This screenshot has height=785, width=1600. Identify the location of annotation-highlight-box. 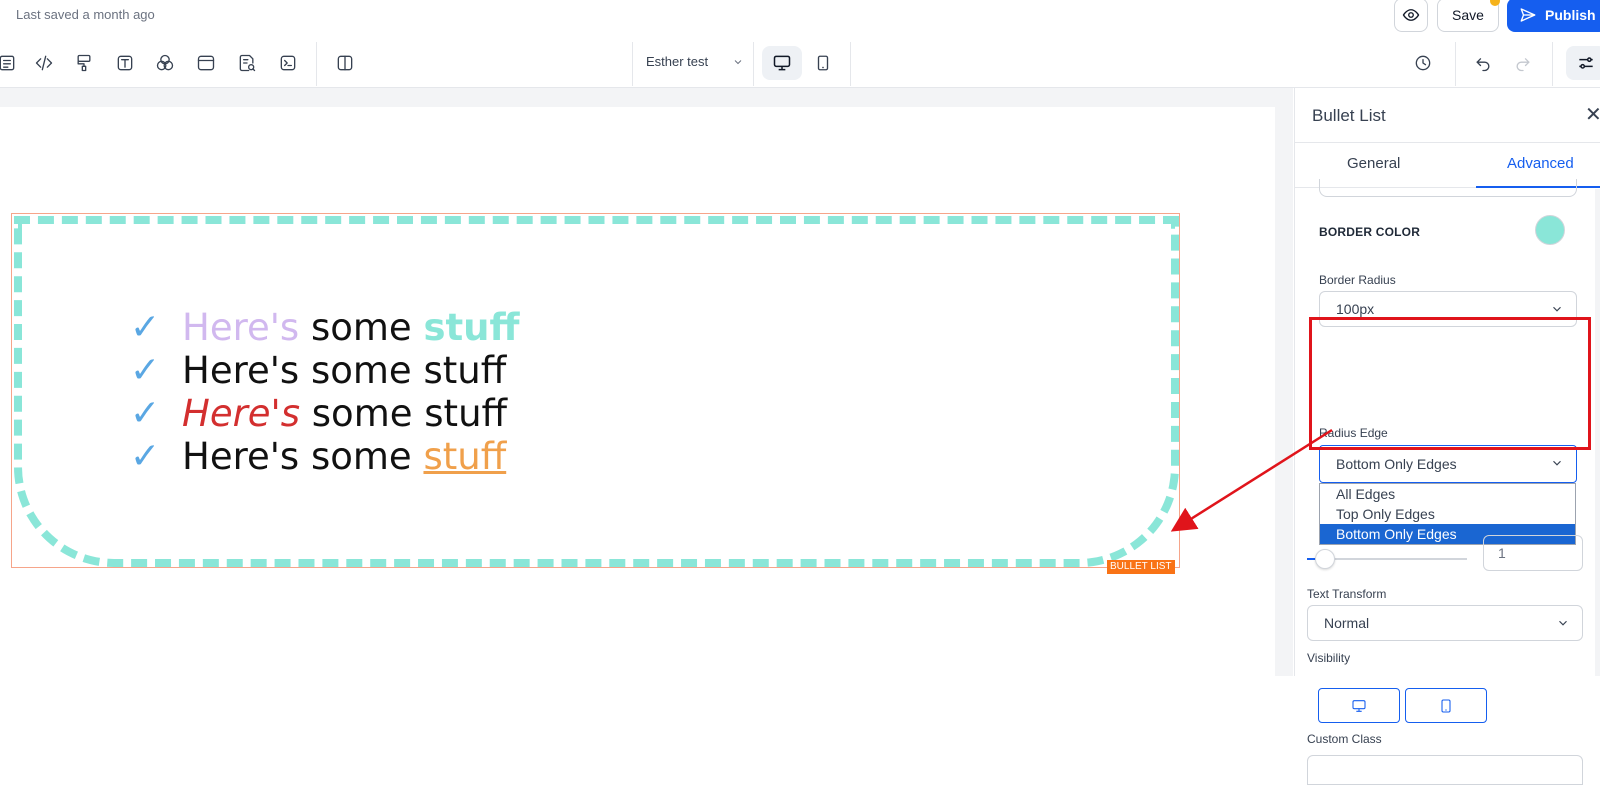
(1450, 383).